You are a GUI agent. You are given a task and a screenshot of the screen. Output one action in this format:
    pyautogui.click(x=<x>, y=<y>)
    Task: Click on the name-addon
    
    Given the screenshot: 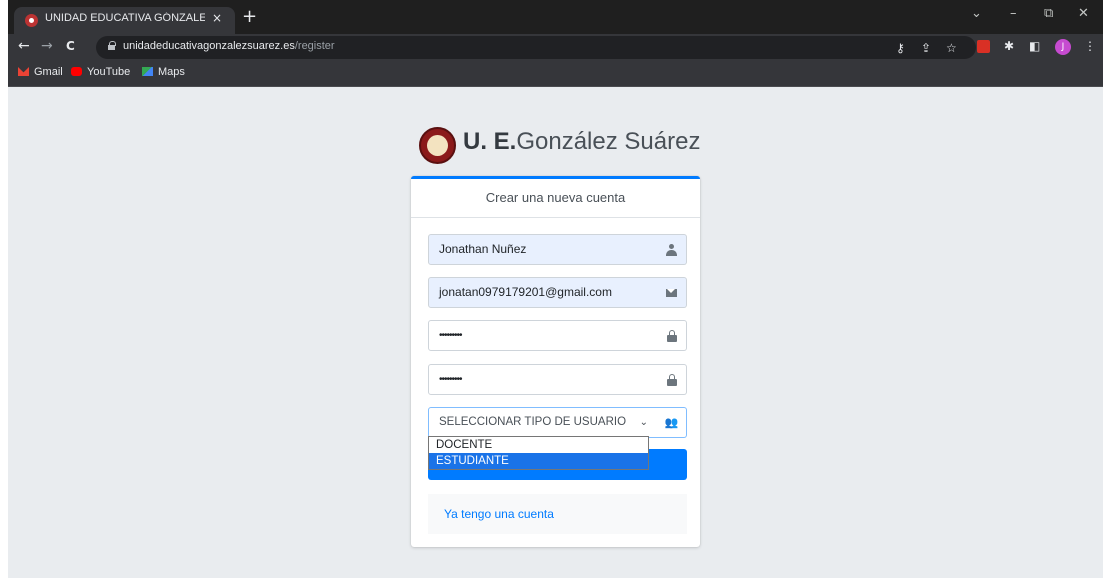 What is the action you would take?
    pyautogui.click(x=672, y=249)
    